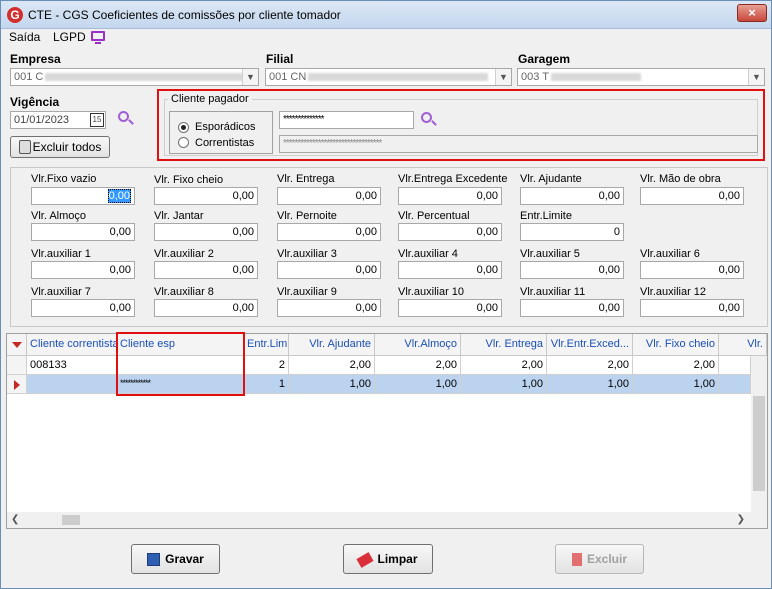 This screenshot has width=772, height=589. I want to click on col-vlr-fixo-cheio: Vlr. Fixo cheio, so click(676, 345).